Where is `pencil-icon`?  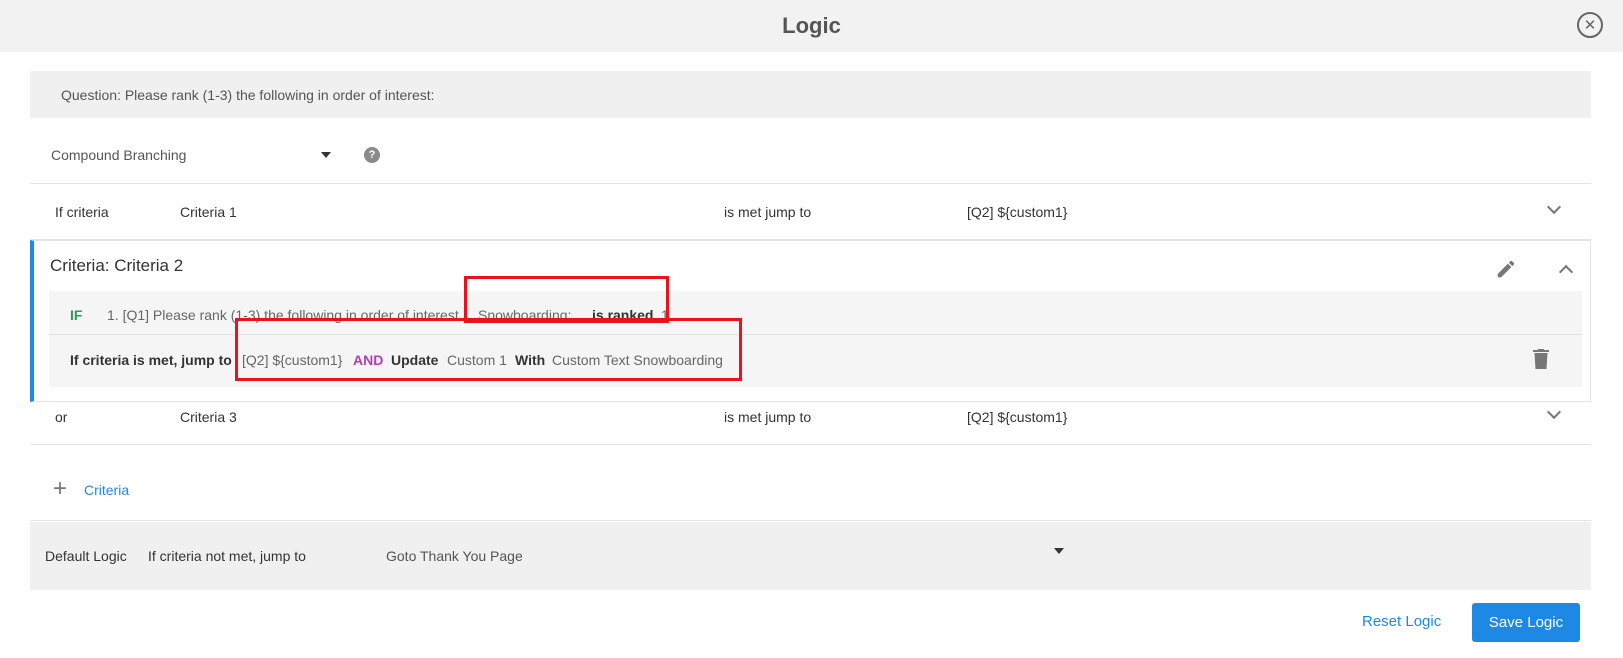
pencil-icon is located at coordinates (1506, 269).